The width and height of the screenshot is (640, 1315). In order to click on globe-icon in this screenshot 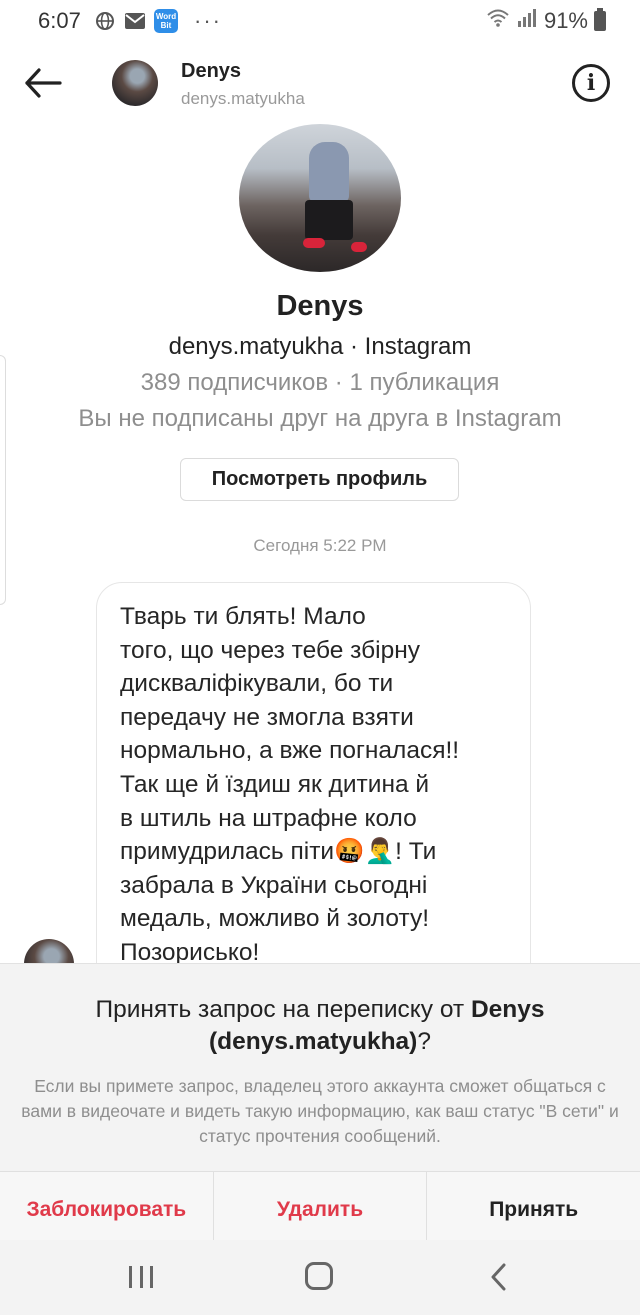, I will do `click(105, 21)`.